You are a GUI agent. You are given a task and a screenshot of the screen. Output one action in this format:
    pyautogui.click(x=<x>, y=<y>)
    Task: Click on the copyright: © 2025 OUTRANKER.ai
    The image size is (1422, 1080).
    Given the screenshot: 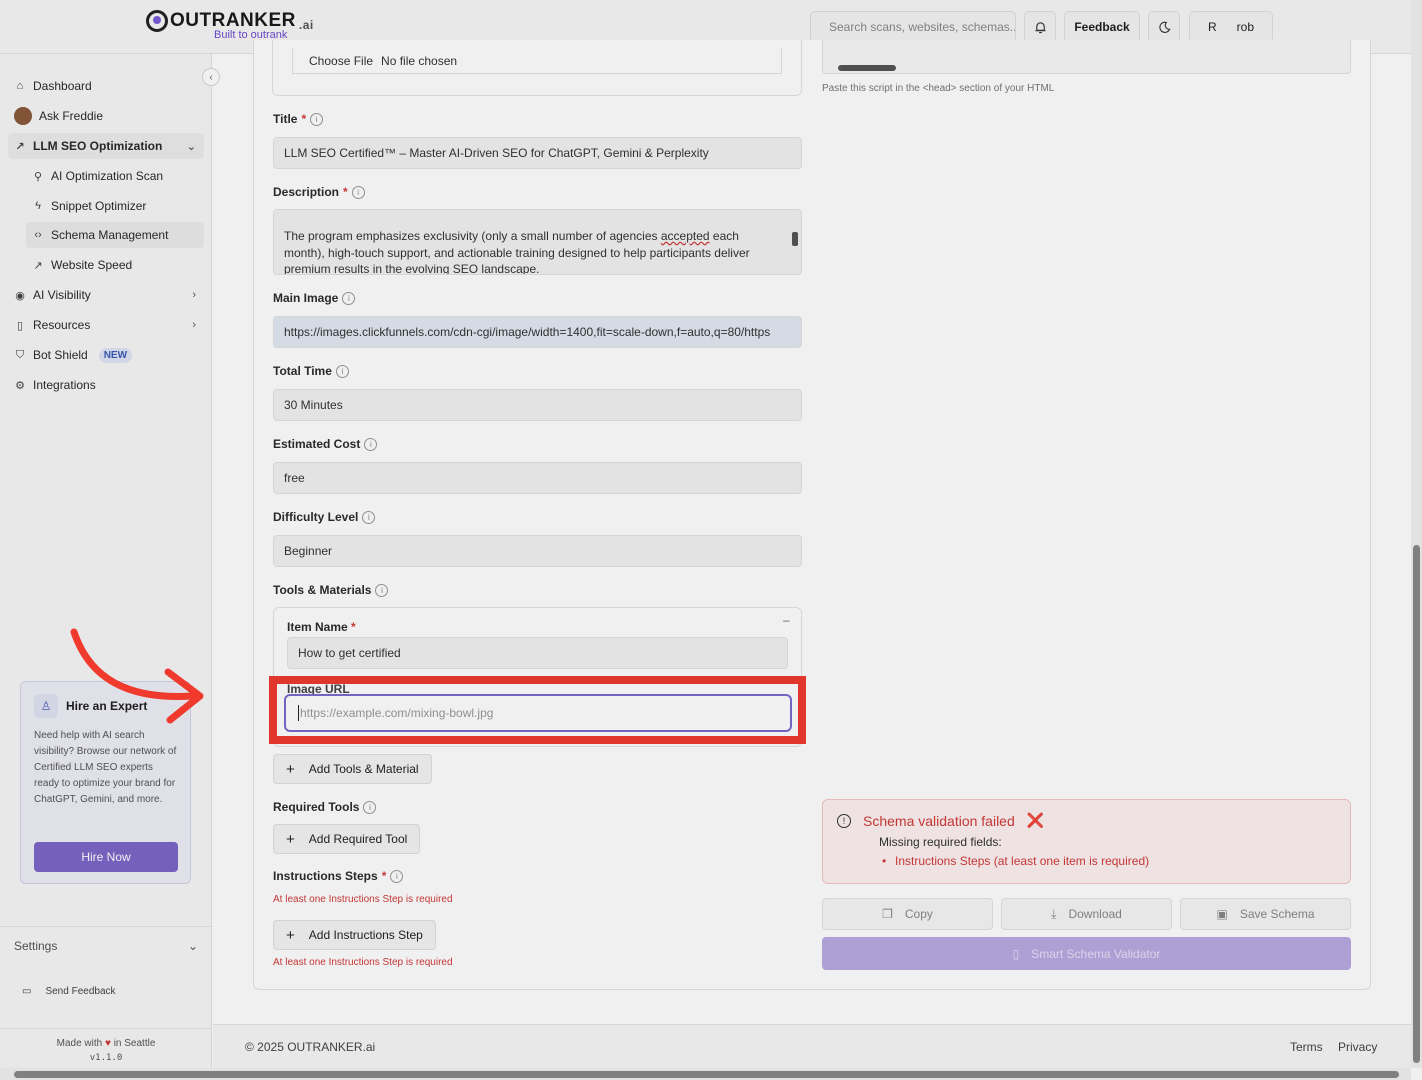 What is the action you would take?
    pyautogui.click(x=310, y=1047)
    